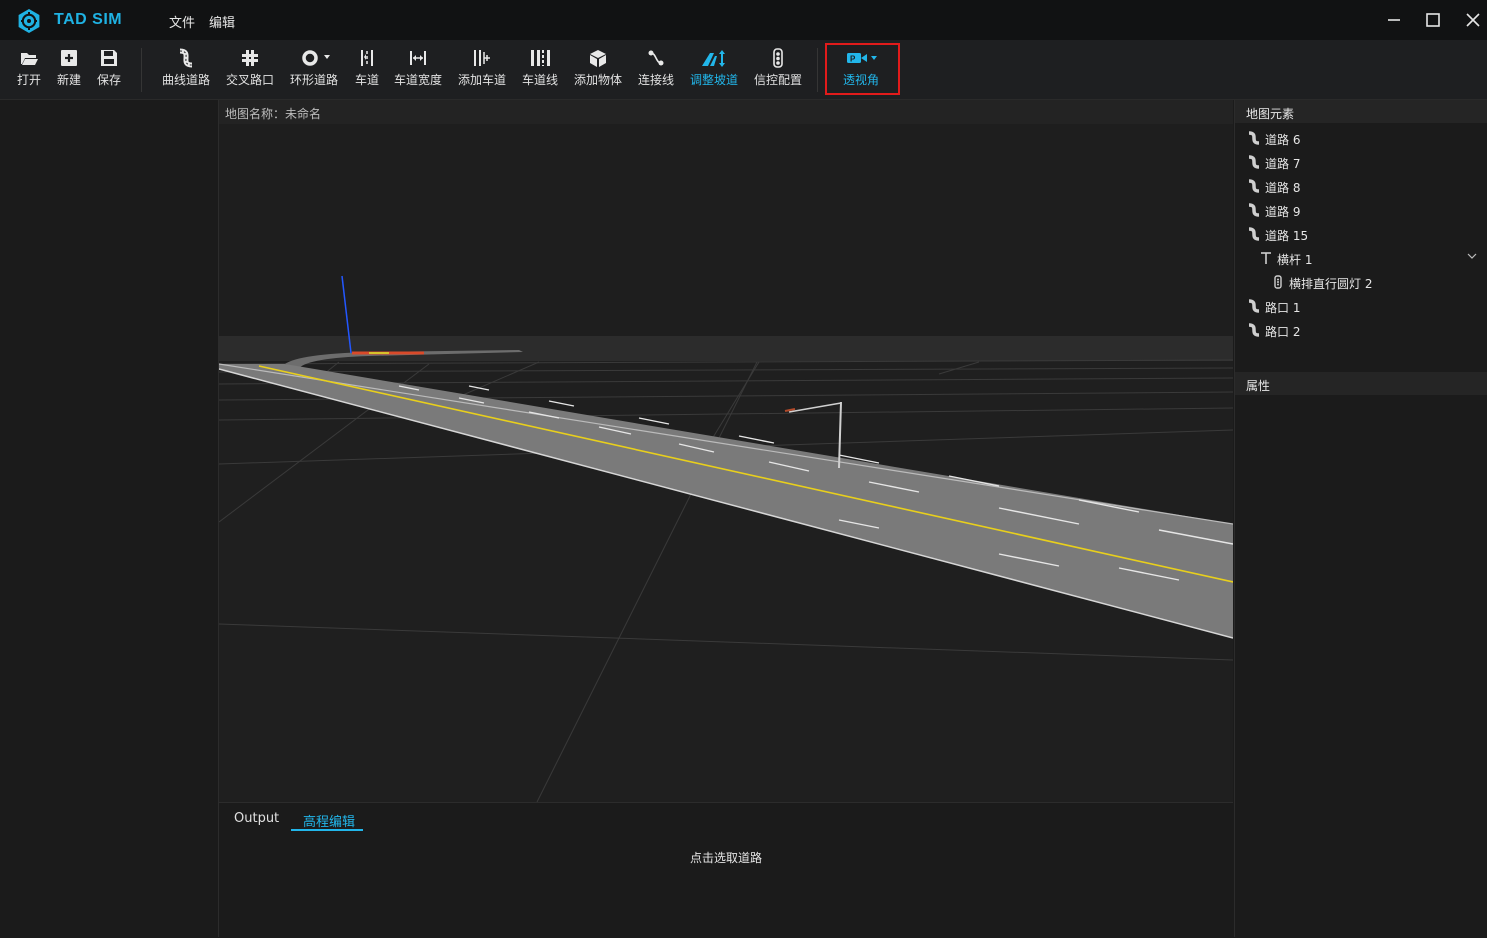 The width and height of the screenshot is (1487, 938). I want to click on maximize-button, so click(1433, 20).